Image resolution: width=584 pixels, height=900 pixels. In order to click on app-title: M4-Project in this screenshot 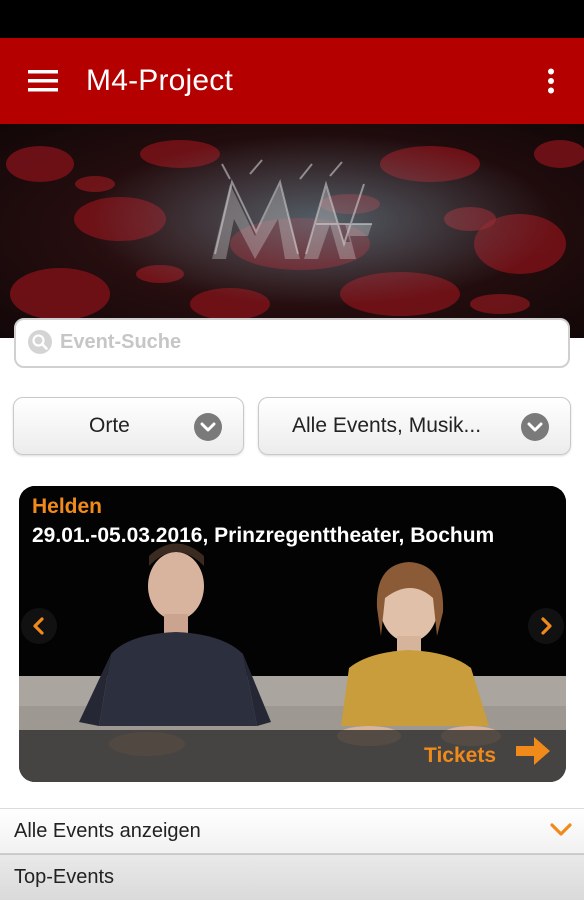, I will do `click(160, 80)`.